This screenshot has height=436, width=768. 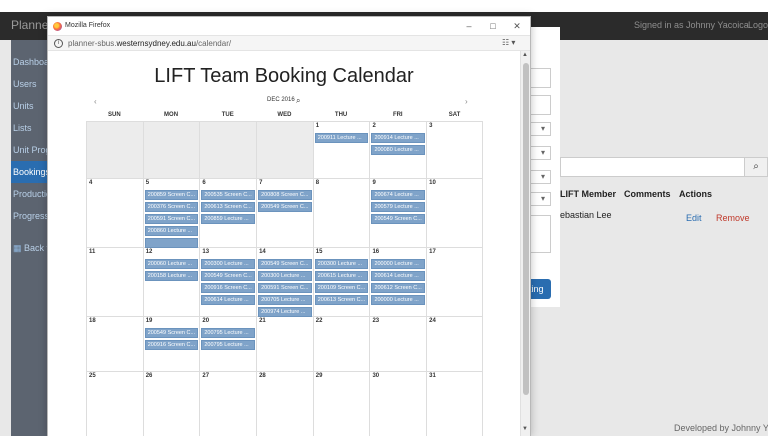 I want to click on calendar-day-cell: 3, so click(x=454, y=150).